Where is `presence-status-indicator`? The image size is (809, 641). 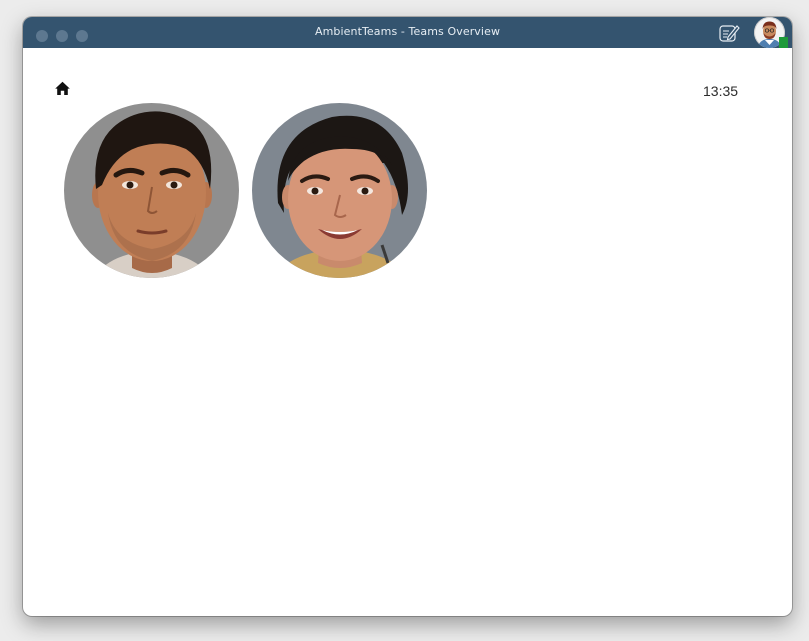 presence-status-indicator is located at coordinates (783, 42).